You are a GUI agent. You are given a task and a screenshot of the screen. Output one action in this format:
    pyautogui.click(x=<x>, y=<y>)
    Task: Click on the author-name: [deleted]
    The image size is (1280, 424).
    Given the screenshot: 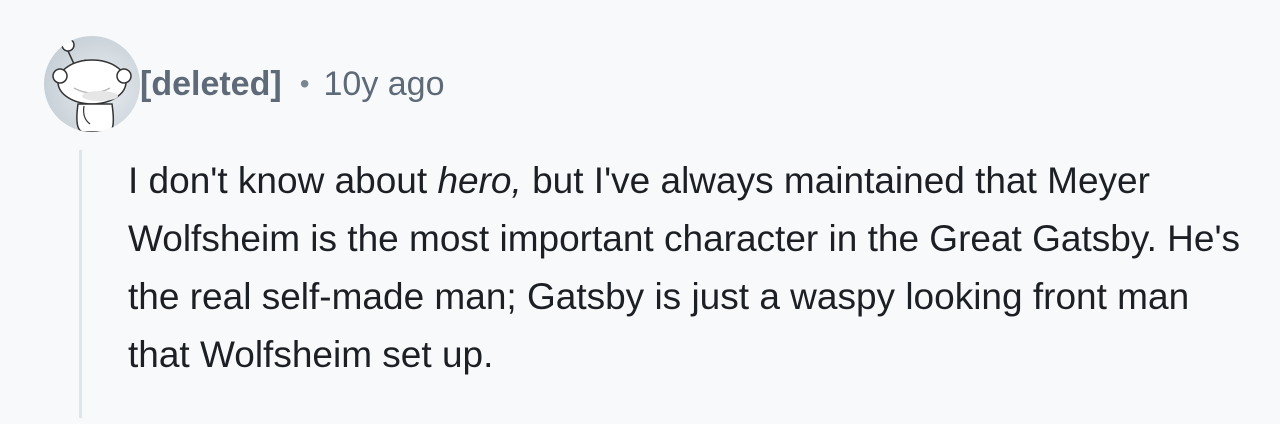 What is the action you would take?
    pyautogui.click(x=211, y=84)
    